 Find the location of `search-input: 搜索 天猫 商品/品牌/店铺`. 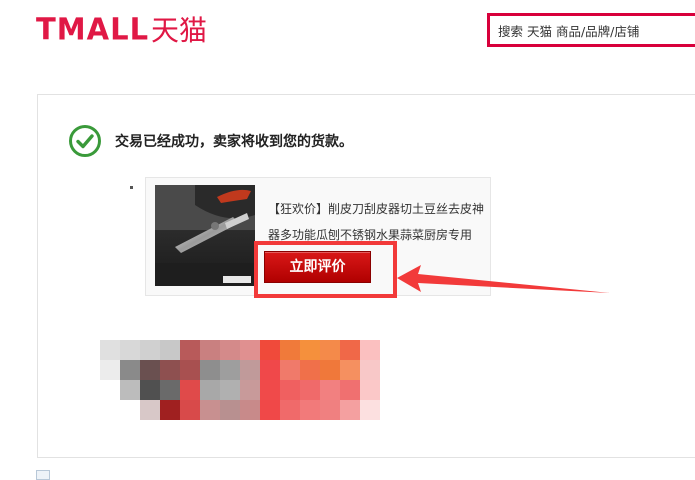

search-input: 搜索 天猫 商品/品牌/店铺 is located at coordinates (591, 30).